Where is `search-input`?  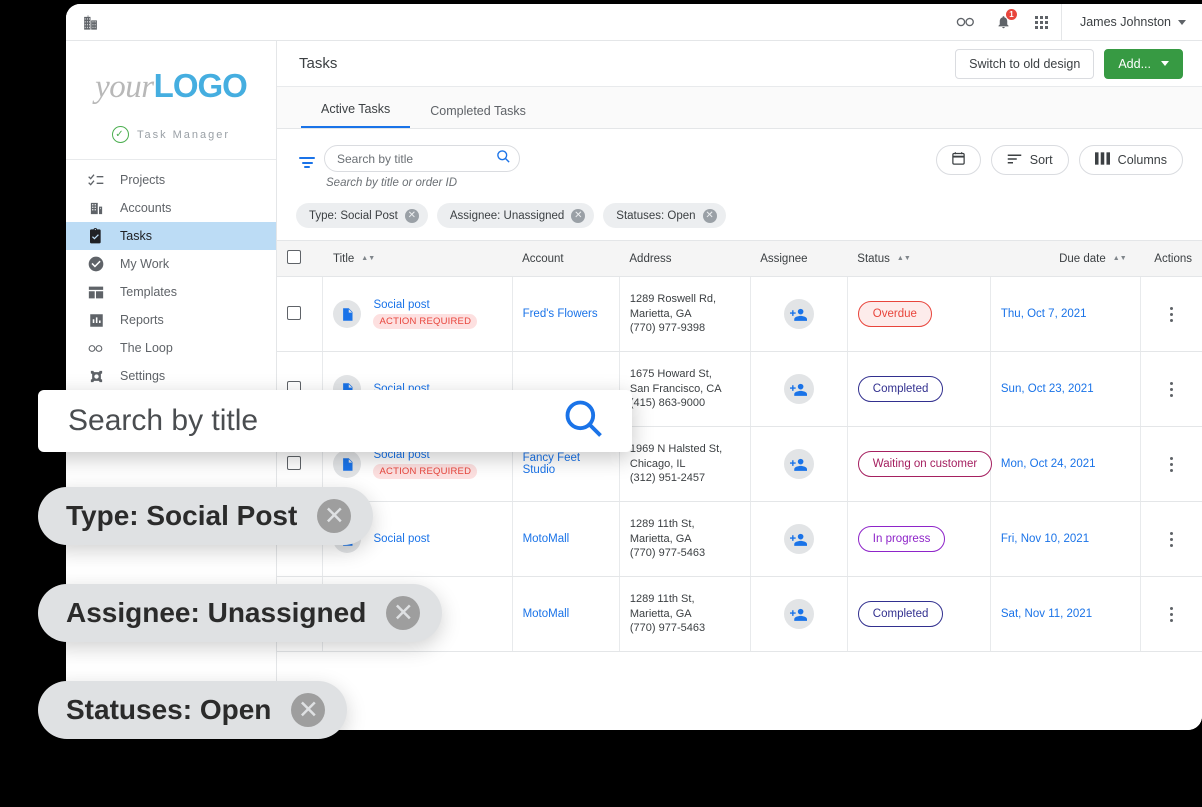 search-input is located at coordinates (416, 158).